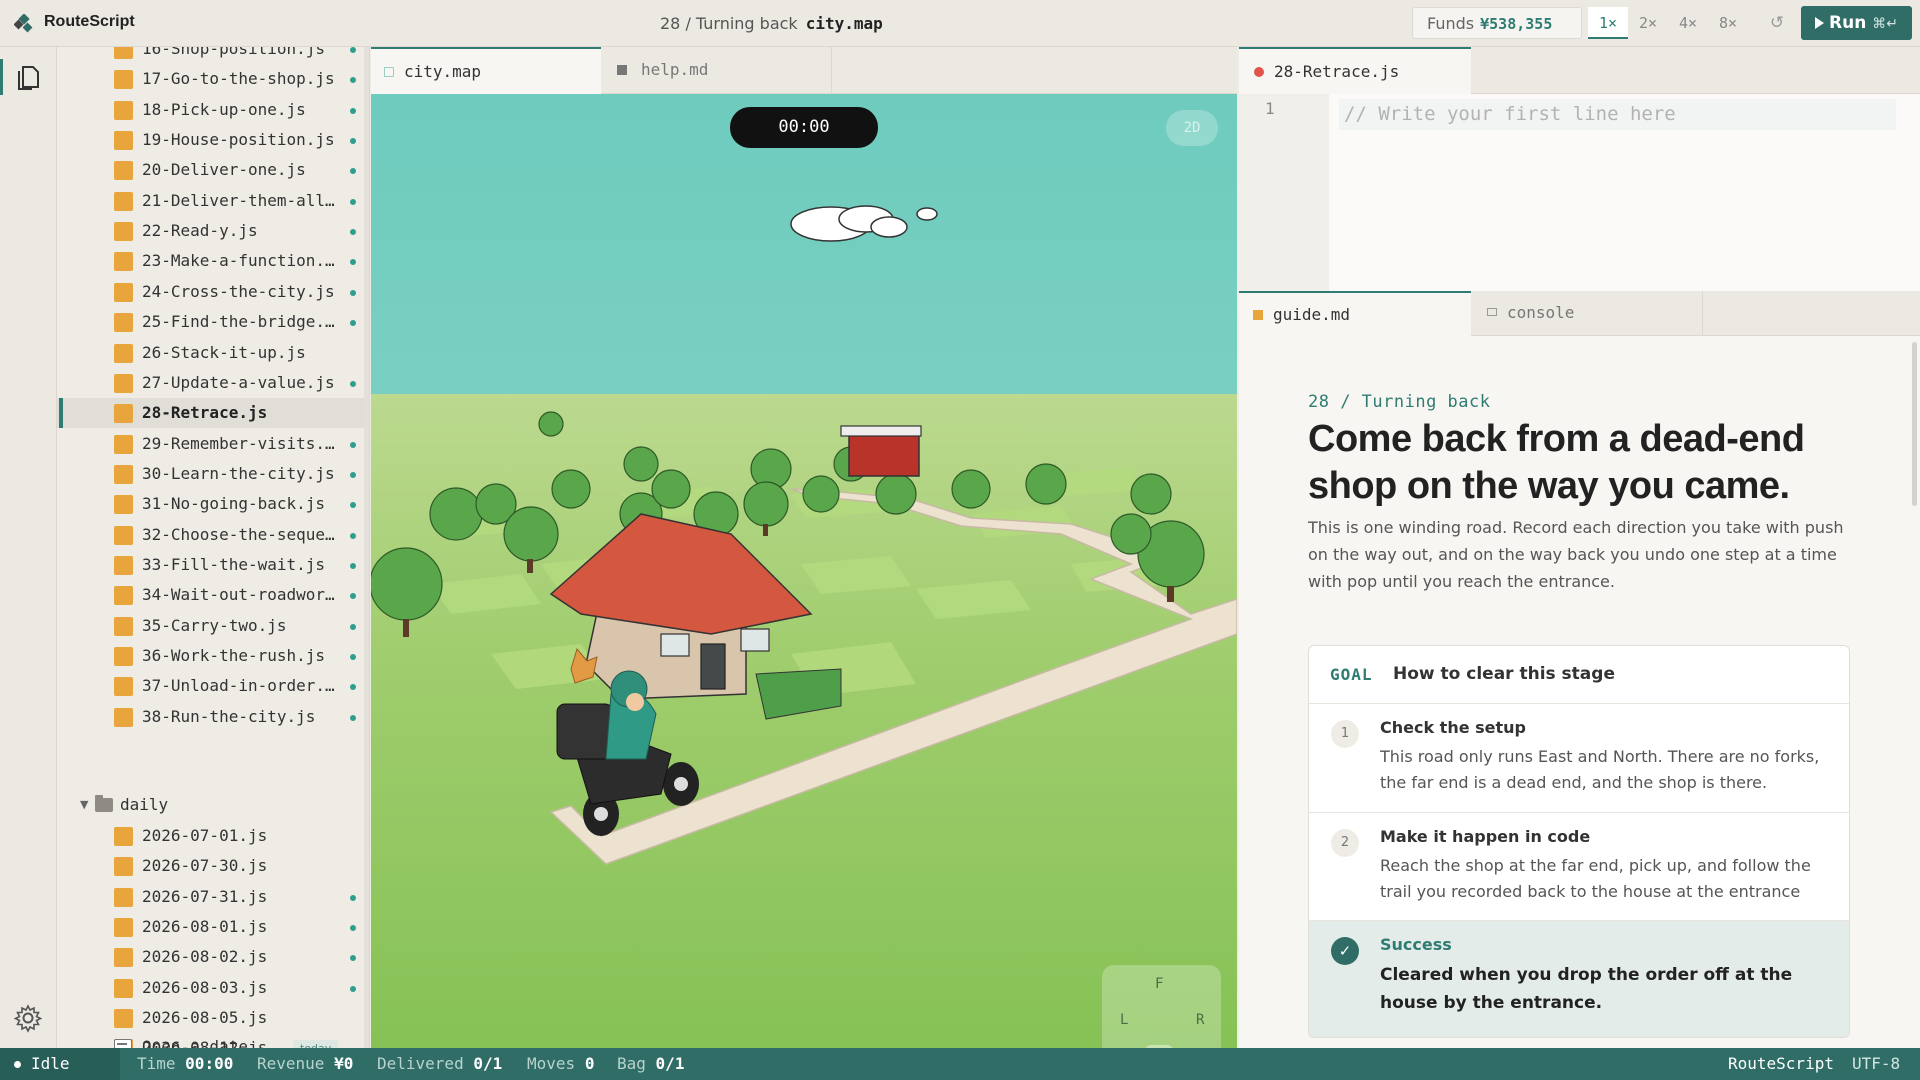 The width and height of the screenshot is (1920, 1080). What do you see at coordinates (716, 70) in the screenshot?
I see `tab-help-md: help.md` at bounding box center [716, 70].